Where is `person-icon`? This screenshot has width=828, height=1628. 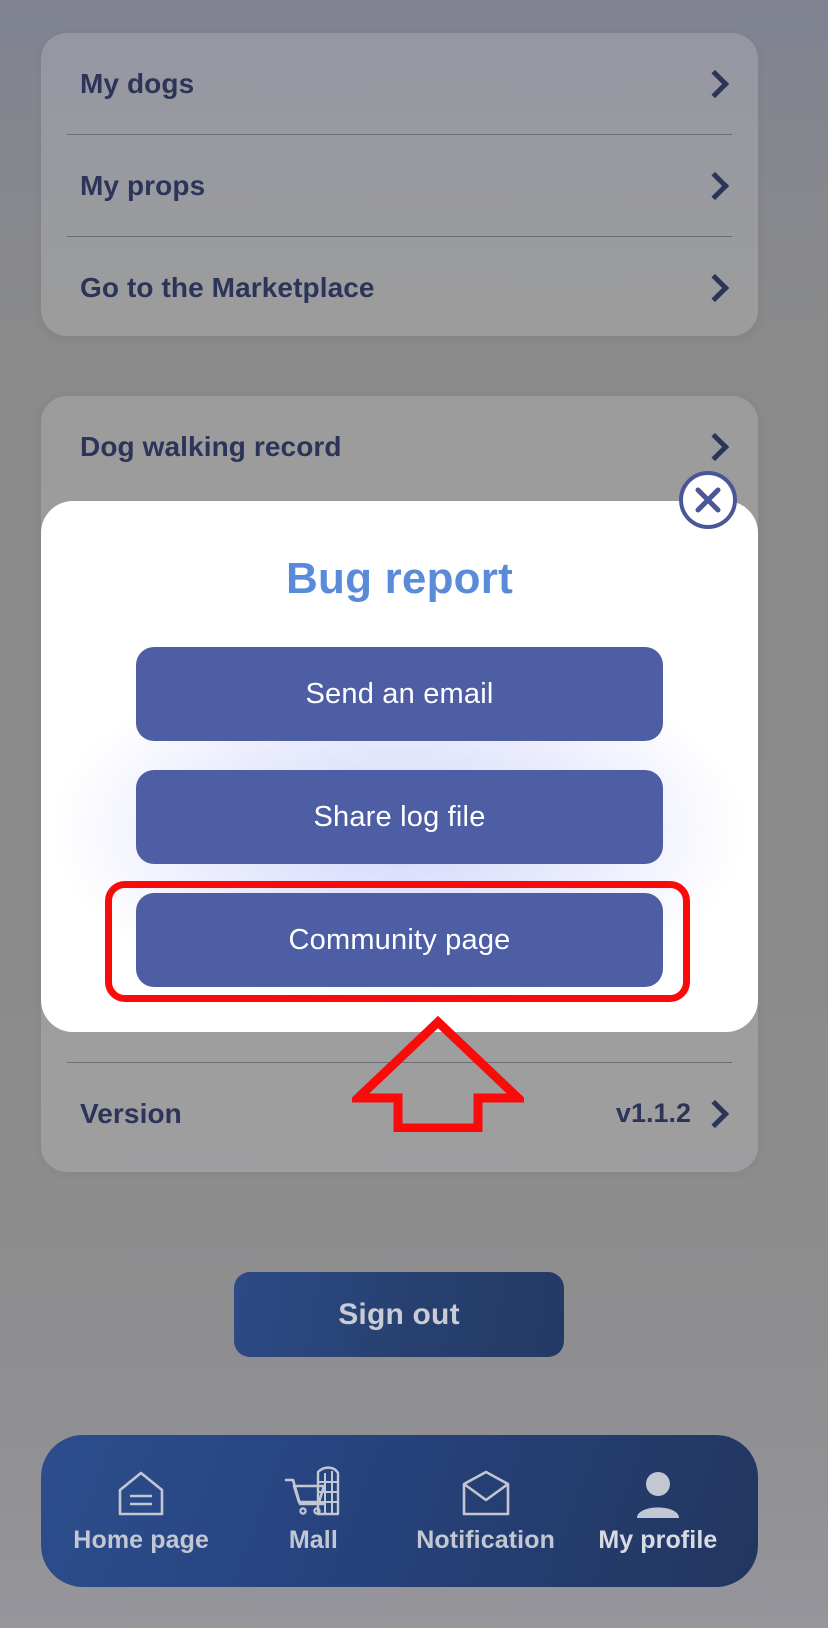 person-icon is located at coordinates (658, 1494).